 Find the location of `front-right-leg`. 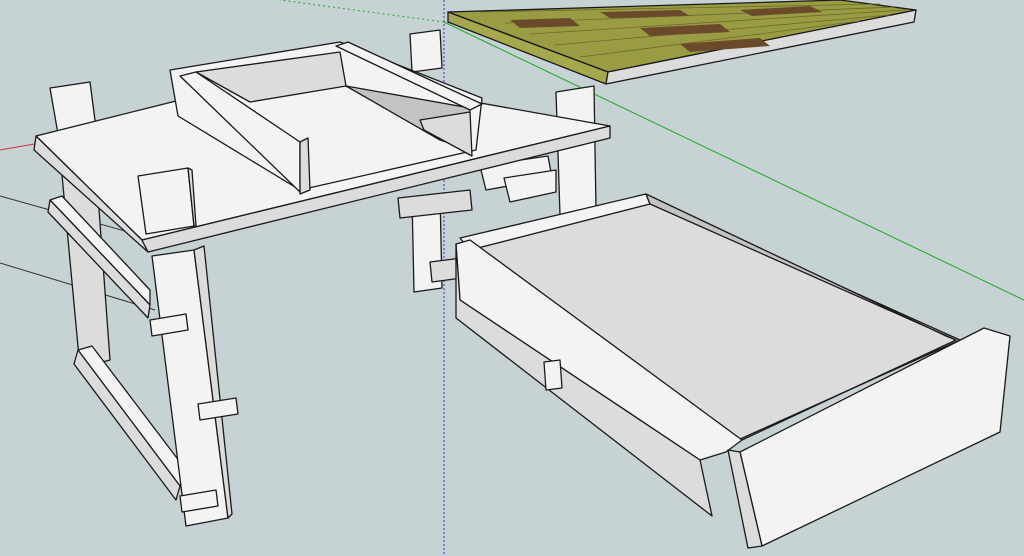

front-right-leg is located at coordinates (553, 375).